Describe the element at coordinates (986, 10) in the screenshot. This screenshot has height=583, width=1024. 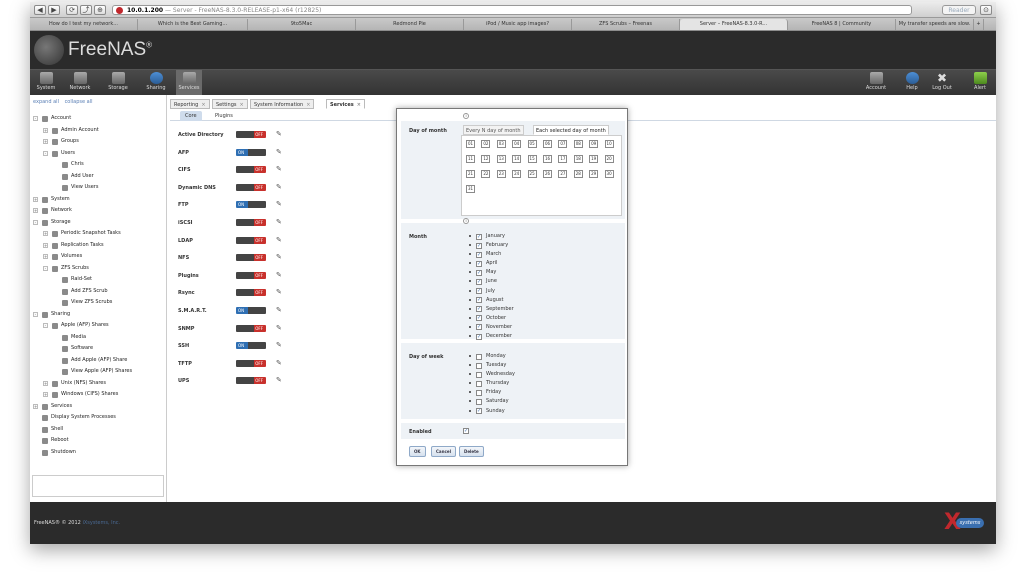
I see `downloads-icon: ⊙` at that location.